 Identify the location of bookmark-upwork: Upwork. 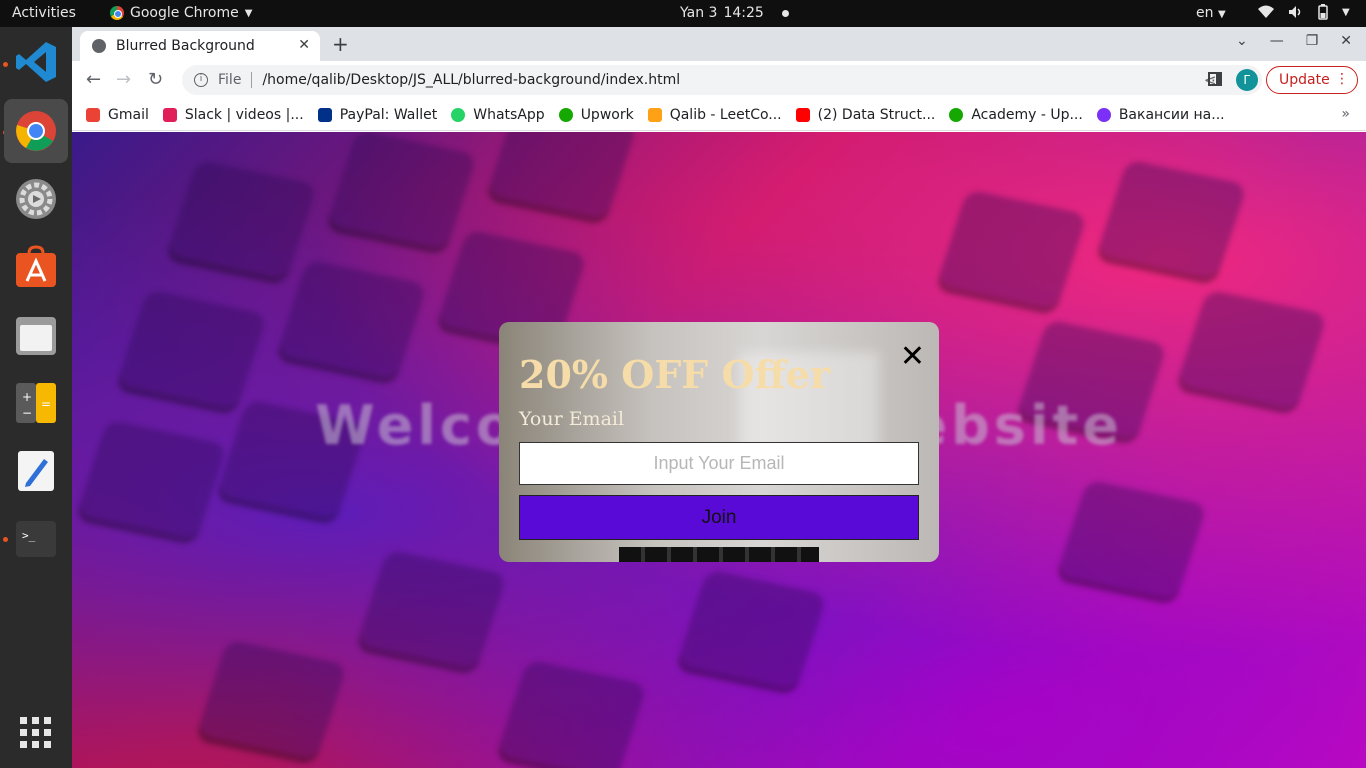
(596, 114).